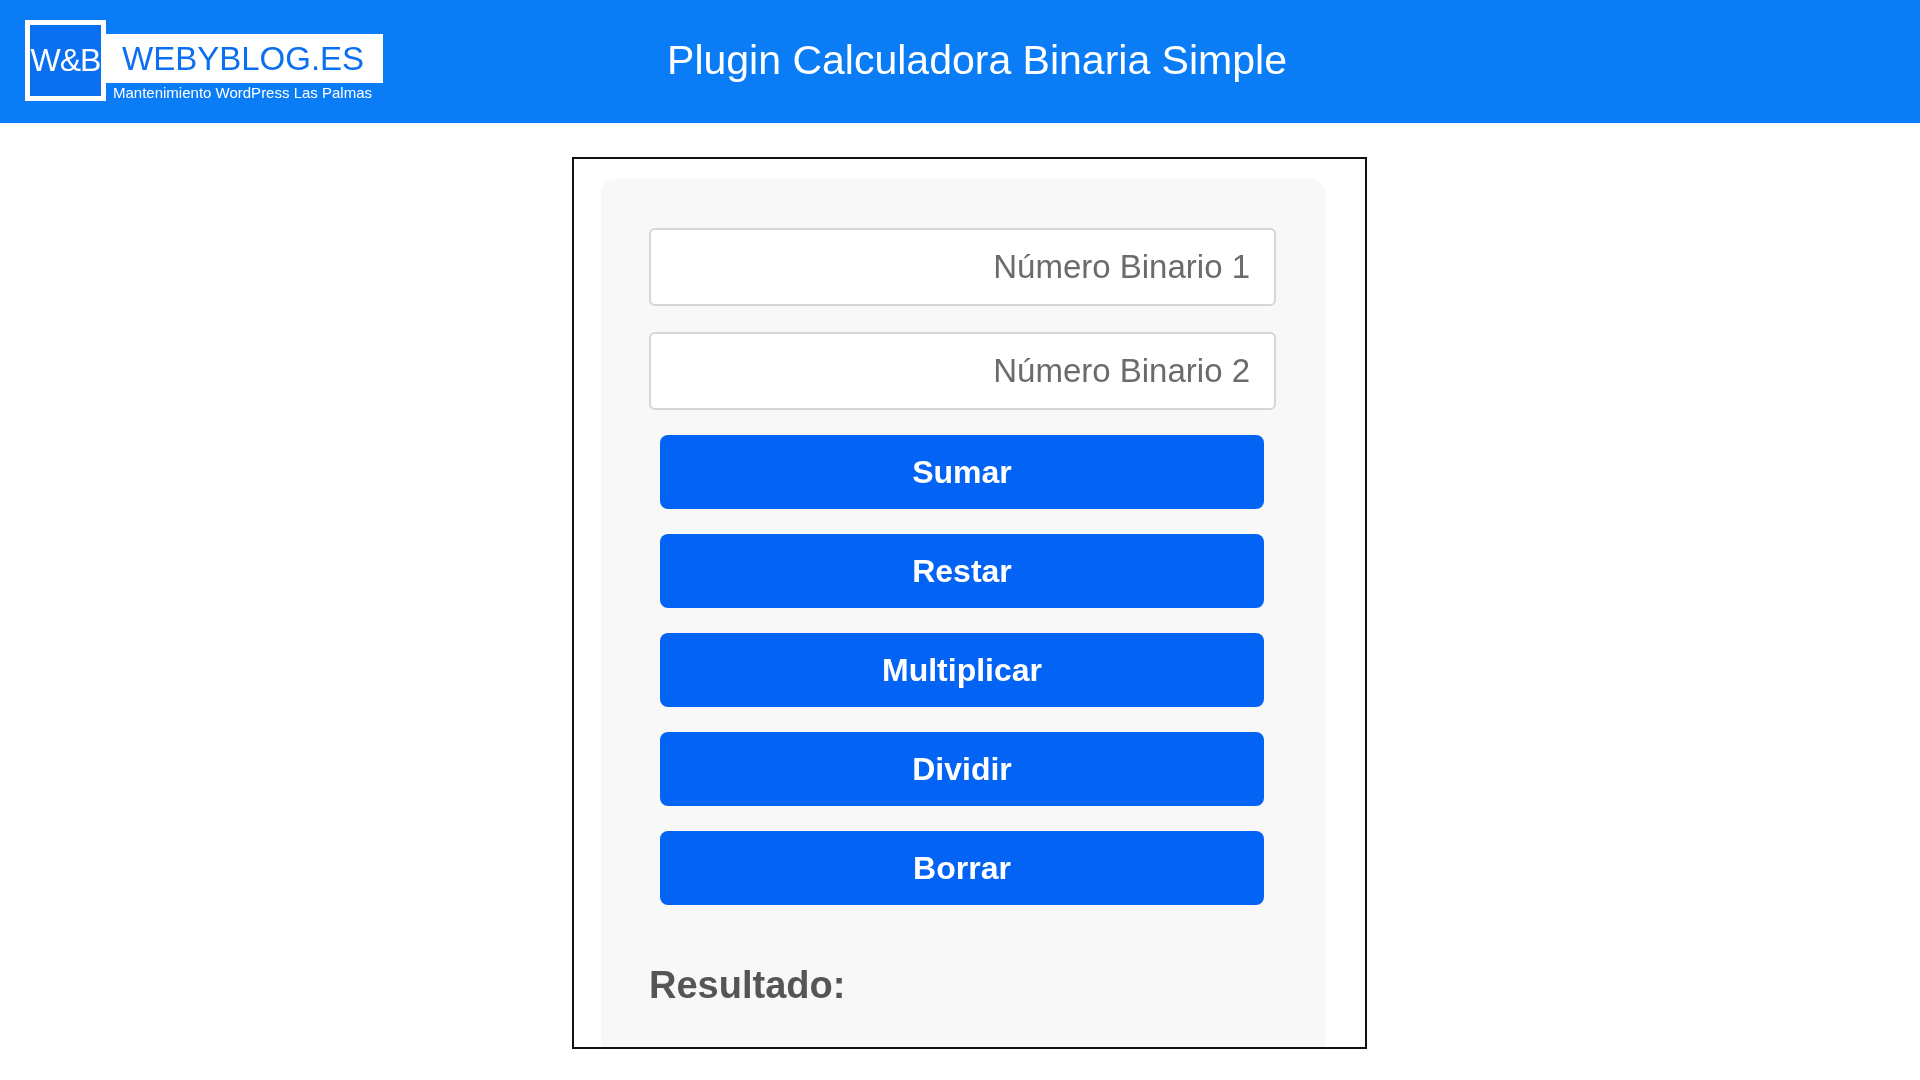 This screenshot has width=1920, height=1080. Describe the element at coordinates (65, 60) in the screenshot. I see `logo-mark: W&B` at that location.